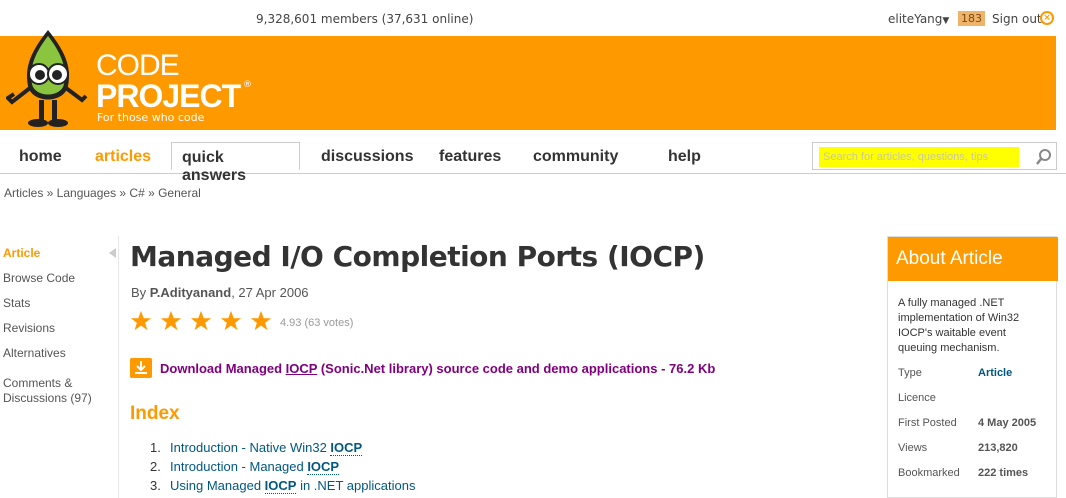  I want to click on author-link: P.Adityanand, so click(190, 292).